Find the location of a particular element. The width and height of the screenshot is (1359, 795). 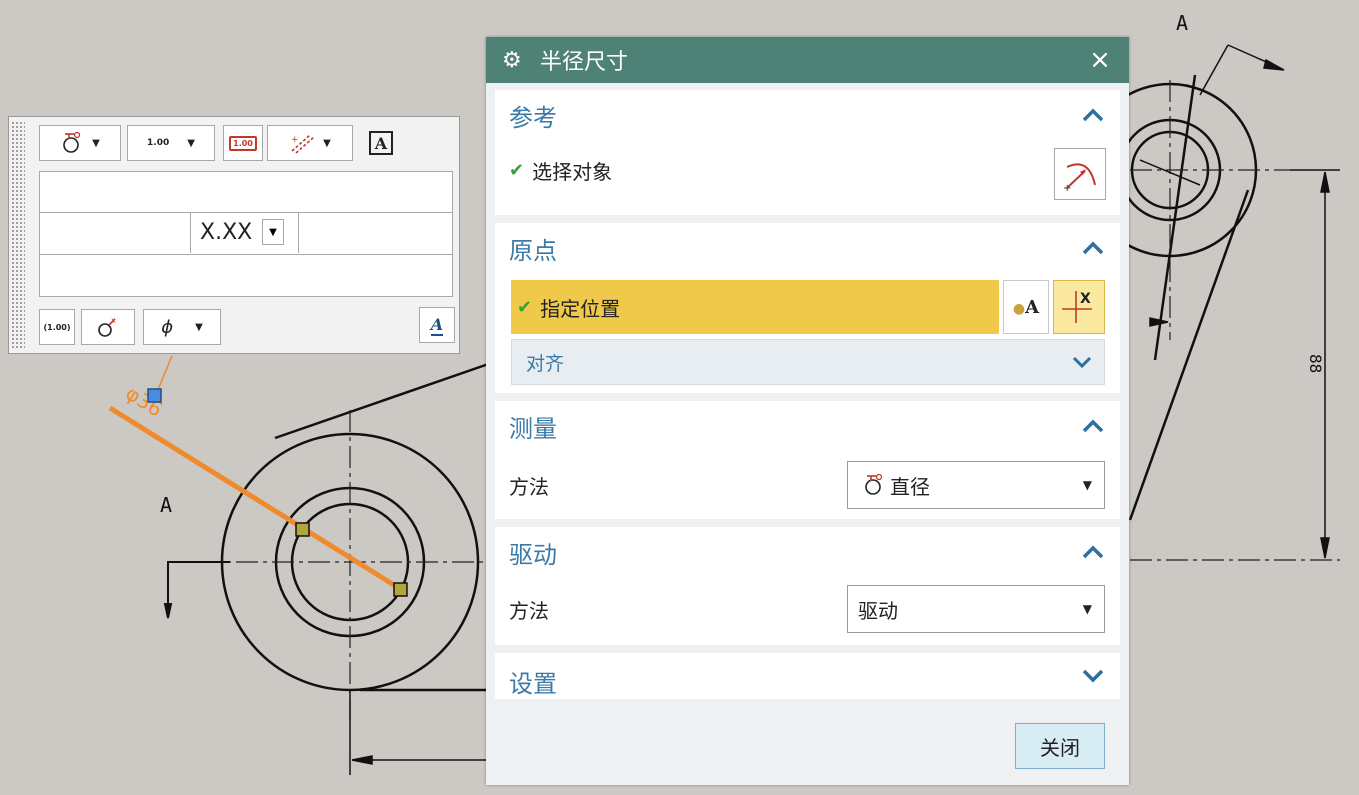

section-reference: 参考 ✔ 选择对象 + is located at coordinates (807, 152).